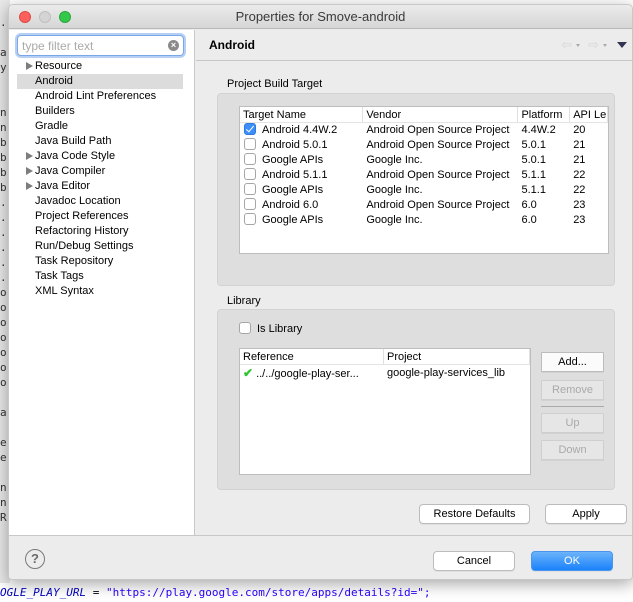 The image size is (633, 602). I want to click on build-target-row: Google APIs Google Inc. 5.0.1 21, so click(424, 160).